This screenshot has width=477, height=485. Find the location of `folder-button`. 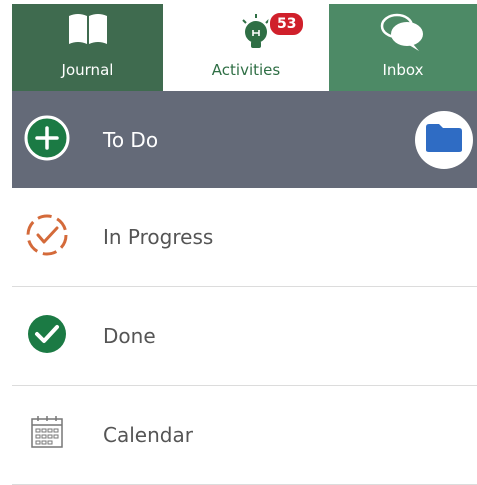

folder-button is located at coordinates (444, 139).